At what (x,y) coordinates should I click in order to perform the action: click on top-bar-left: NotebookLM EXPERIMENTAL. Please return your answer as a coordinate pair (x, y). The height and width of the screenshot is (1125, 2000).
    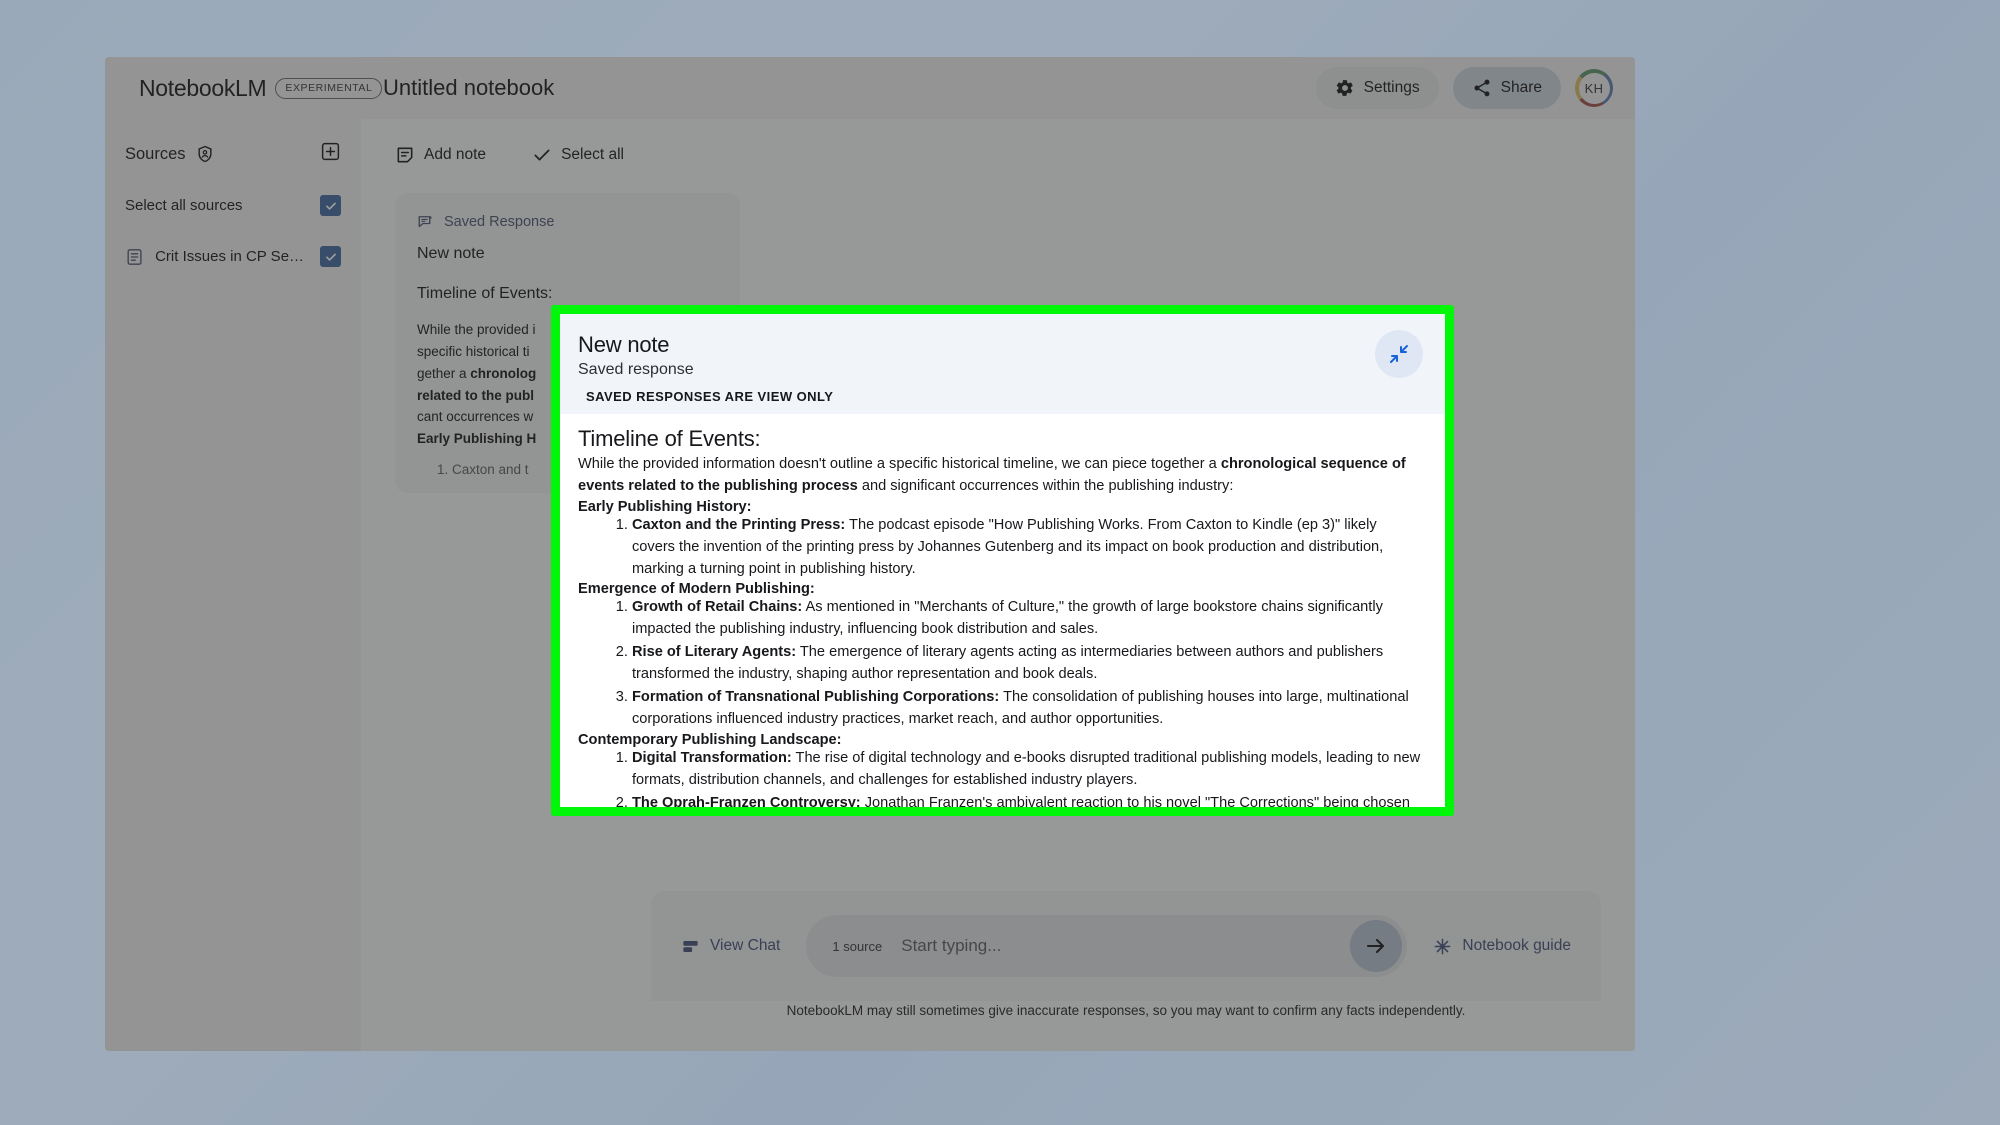
    Looking at the image, I should click on (244, 88).